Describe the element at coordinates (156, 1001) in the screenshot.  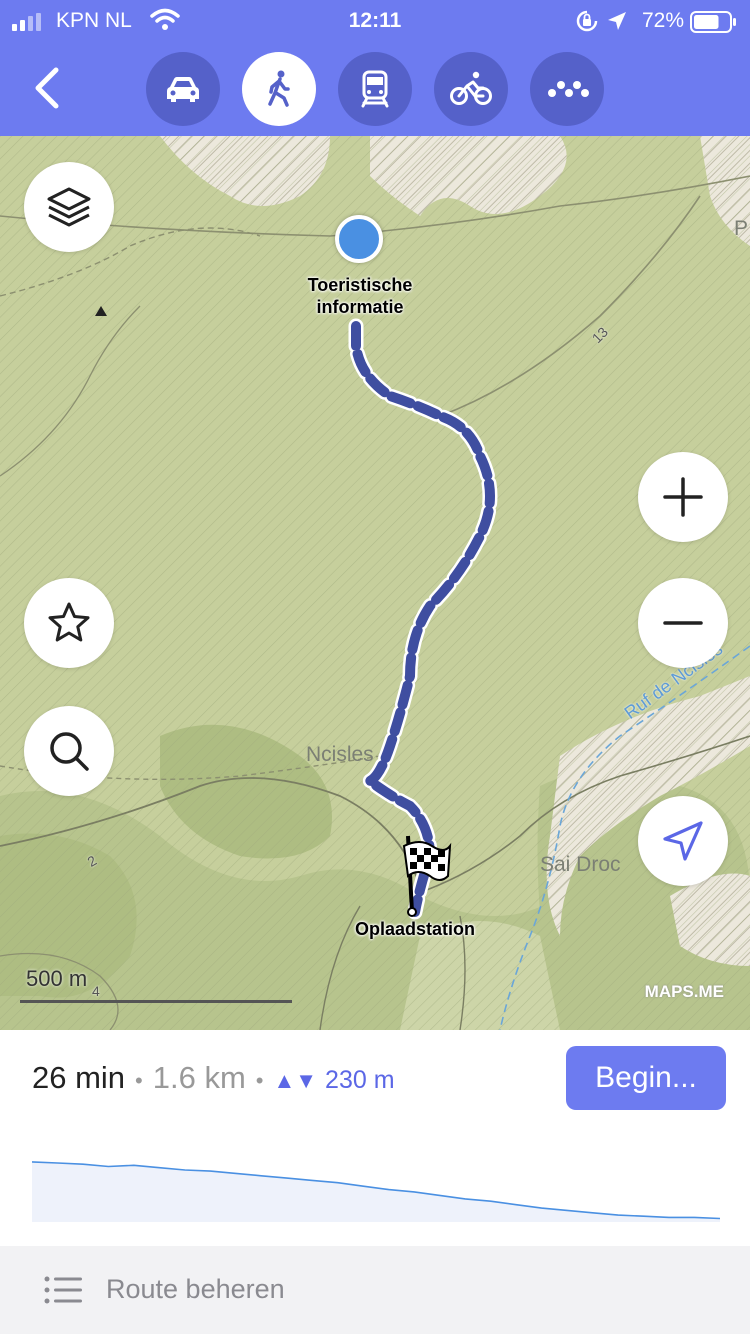
I see `scale-bar` at that location.